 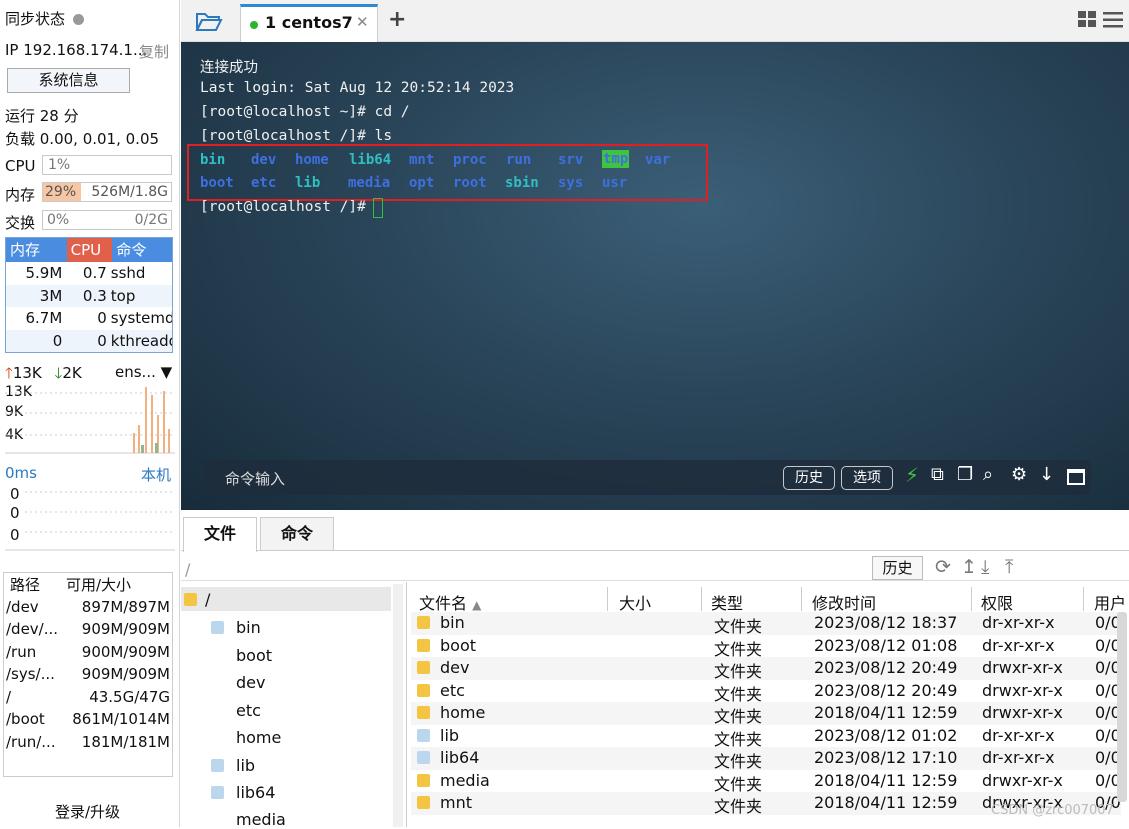 I want to click on net-interface-select: ens... ▼, so click(x=143, y=372).